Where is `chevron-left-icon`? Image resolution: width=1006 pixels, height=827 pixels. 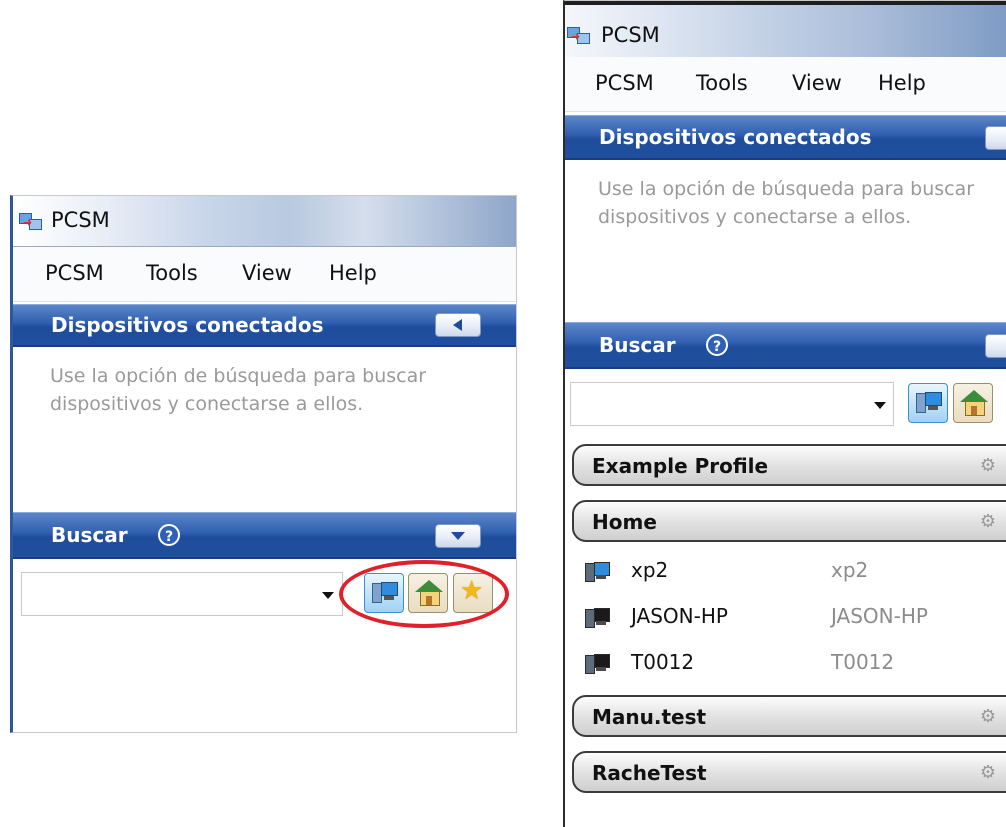 chevron-left-icon is located at coordinates (457, 325).